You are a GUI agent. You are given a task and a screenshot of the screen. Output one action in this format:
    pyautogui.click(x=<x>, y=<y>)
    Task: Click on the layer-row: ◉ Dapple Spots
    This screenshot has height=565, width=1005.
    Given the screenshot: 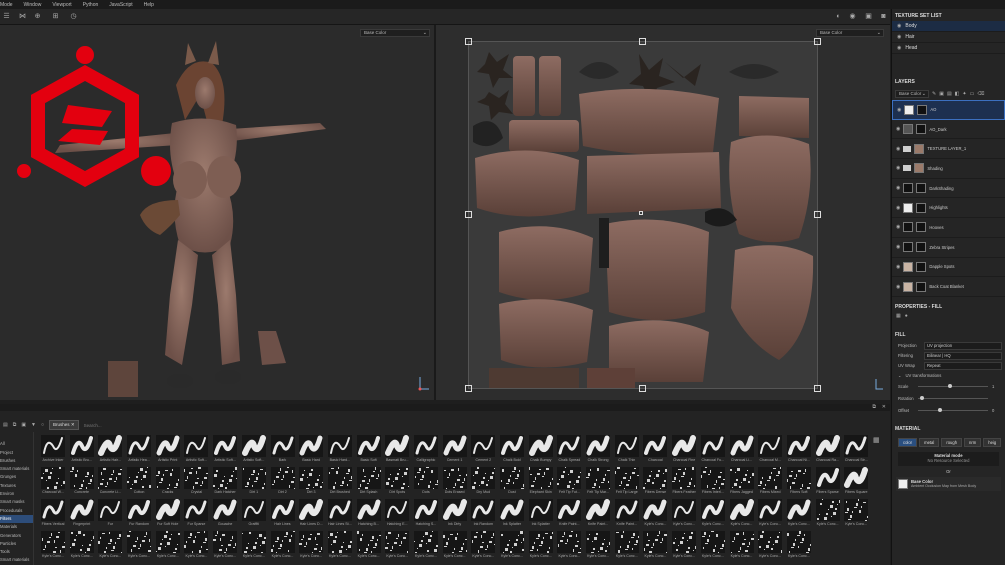 What is the action you would take?
    pyautogui.click(x=948, y=268)
    